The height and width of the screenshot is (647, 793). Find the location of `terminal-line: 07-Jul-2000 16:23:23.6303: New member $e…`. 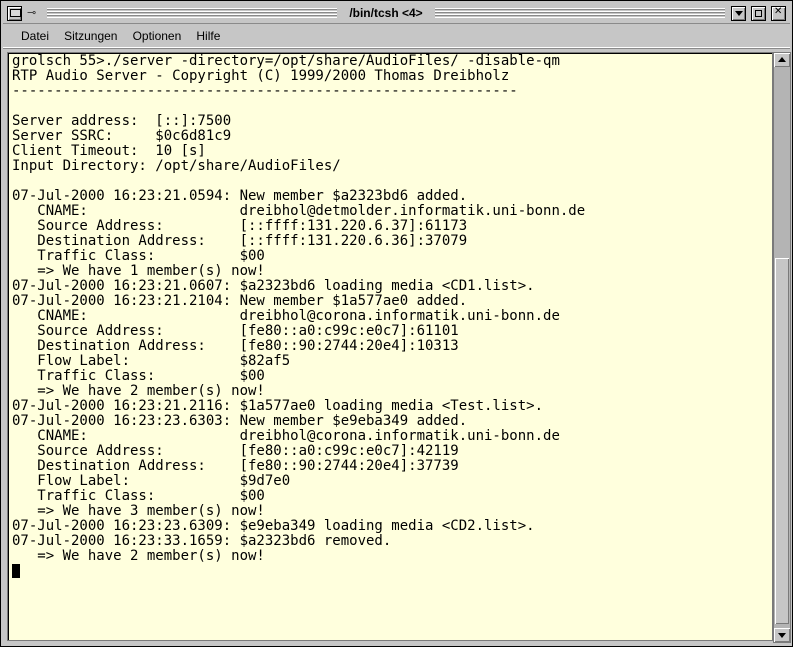

terminal-line: 07-Jul-2000 16:23:23.6303: New member $e… is located at coordinates (240, 421).